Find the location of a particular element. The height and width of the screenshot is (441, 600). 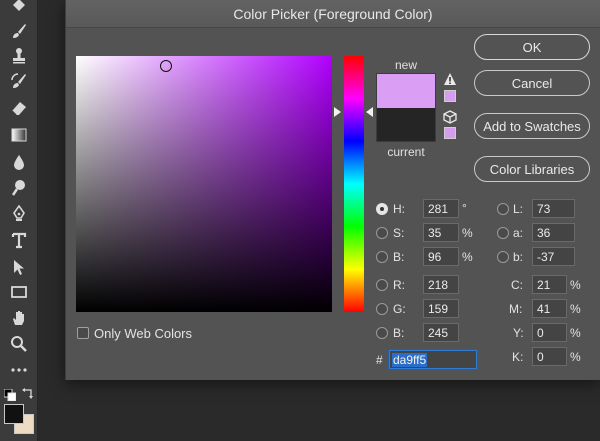

type-icon is located at coordinates (19, 240).